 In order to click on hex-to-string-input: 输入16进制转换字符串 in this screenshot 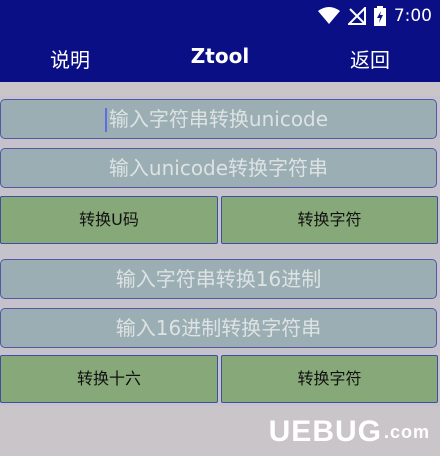, I will do `click(218, 328)`.